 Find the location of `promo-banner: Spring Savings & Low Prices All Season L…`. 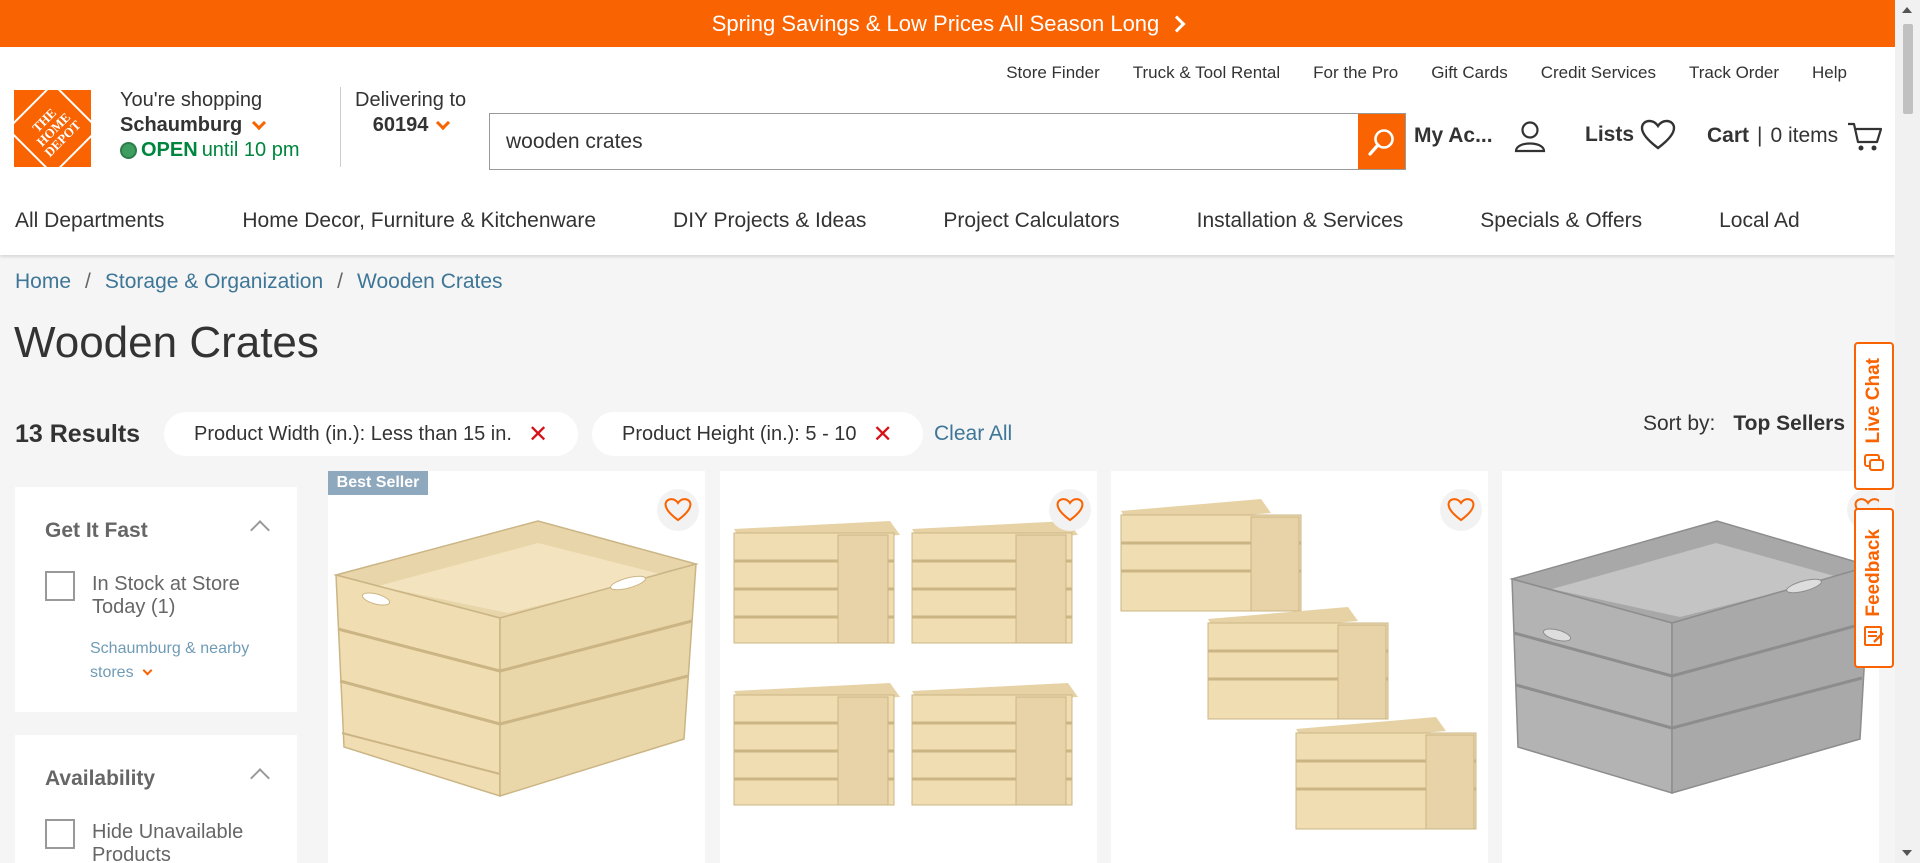

promo-banner: Spring Savings & Low Prices All Season L… is located at coordinates (947, 23).